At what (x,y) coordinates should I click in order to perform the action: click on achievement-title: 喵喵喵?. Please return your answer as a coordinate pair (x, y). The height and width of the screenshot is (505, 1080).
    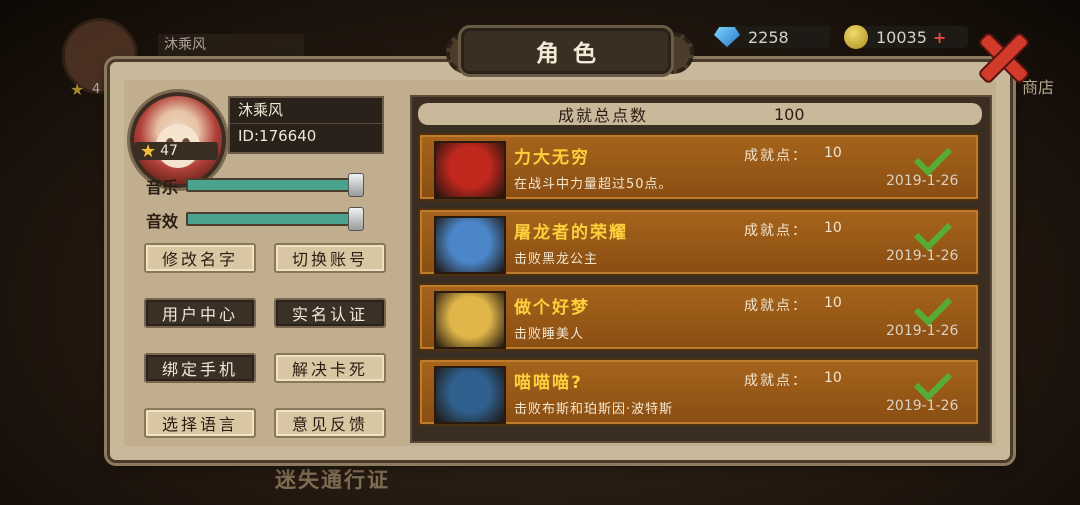
    Looking at the image, I should click on (548, 383).